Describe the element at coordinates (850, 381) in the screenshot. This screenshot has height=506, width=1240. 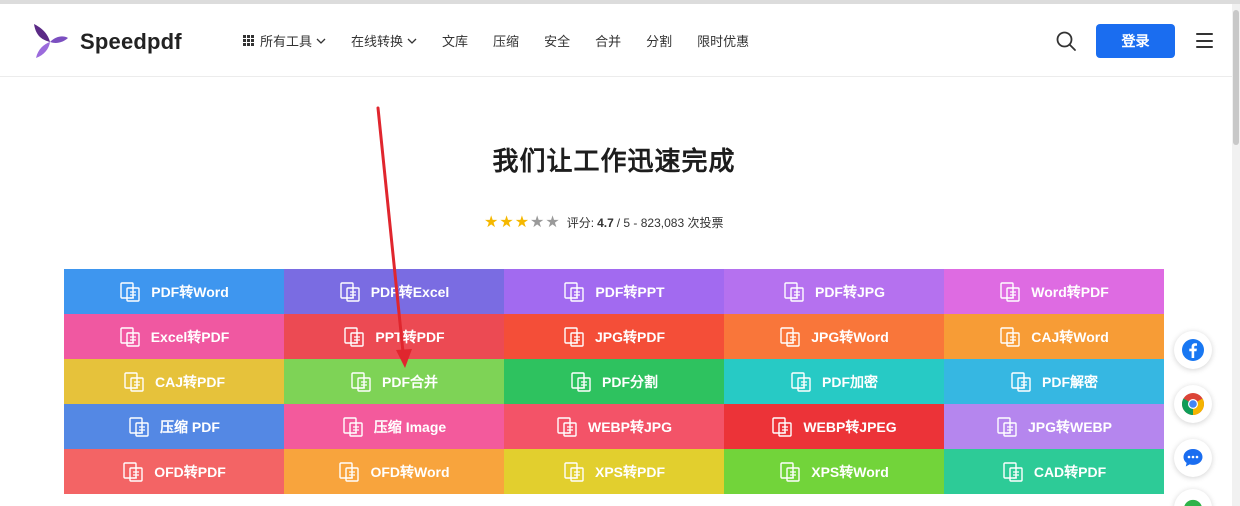
I see `tool-label: PDF加密` at that location.